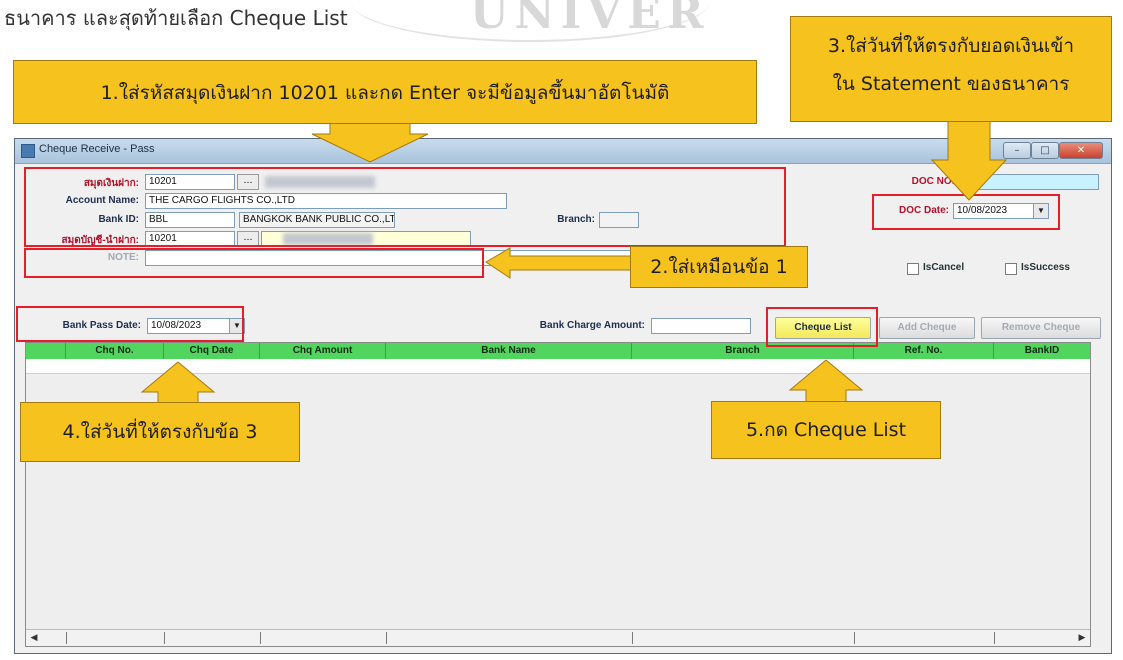  I want to click on arrow-step3, so click(969, 157).